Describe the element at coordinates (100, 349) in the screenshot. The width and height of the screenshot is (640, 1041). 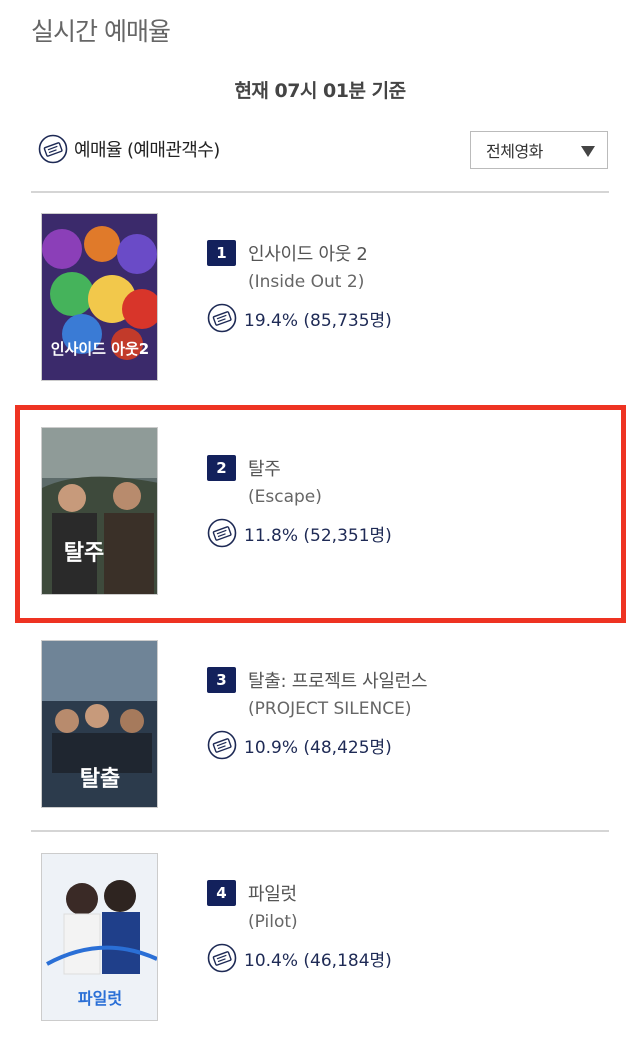
I see `svg-text: 인사이드 아웃2` at that location.